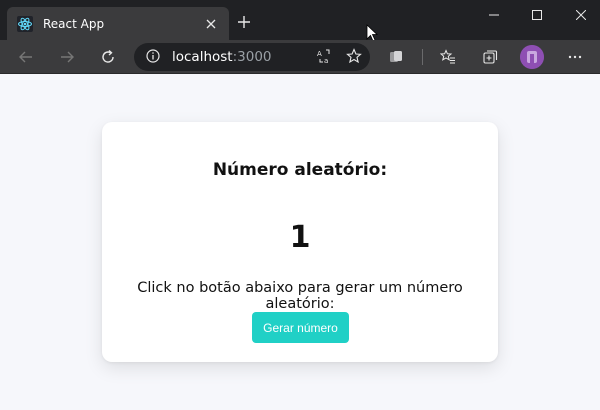 Image resolution: width=600 pixels, height=410 pixels. I want to click on svg-text: a, so click(326, 60).